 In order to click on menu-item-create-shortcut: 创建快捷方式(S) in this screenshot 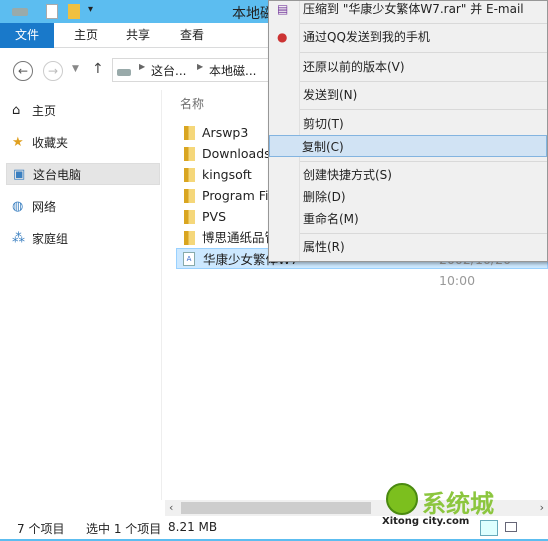, I will do `click(409, 175)`.